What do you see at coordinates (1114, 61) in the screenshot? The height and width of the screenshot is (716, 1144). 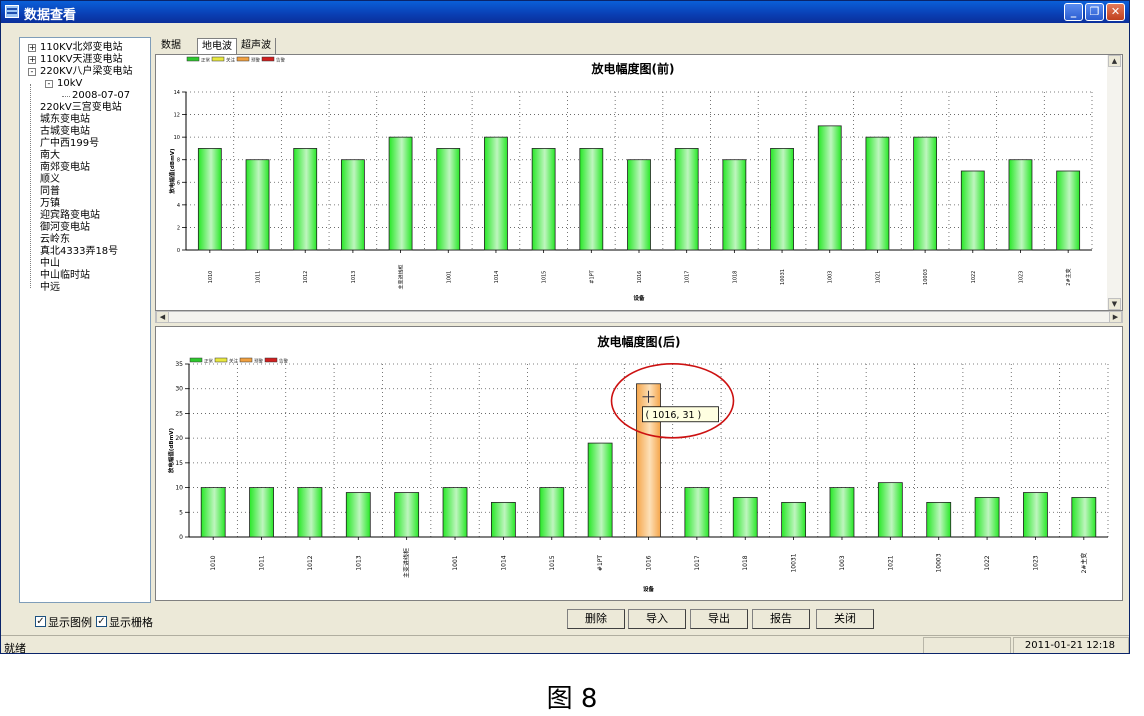 I see `scroll-up-icon: ▲` at bounding box center [1114, 61].